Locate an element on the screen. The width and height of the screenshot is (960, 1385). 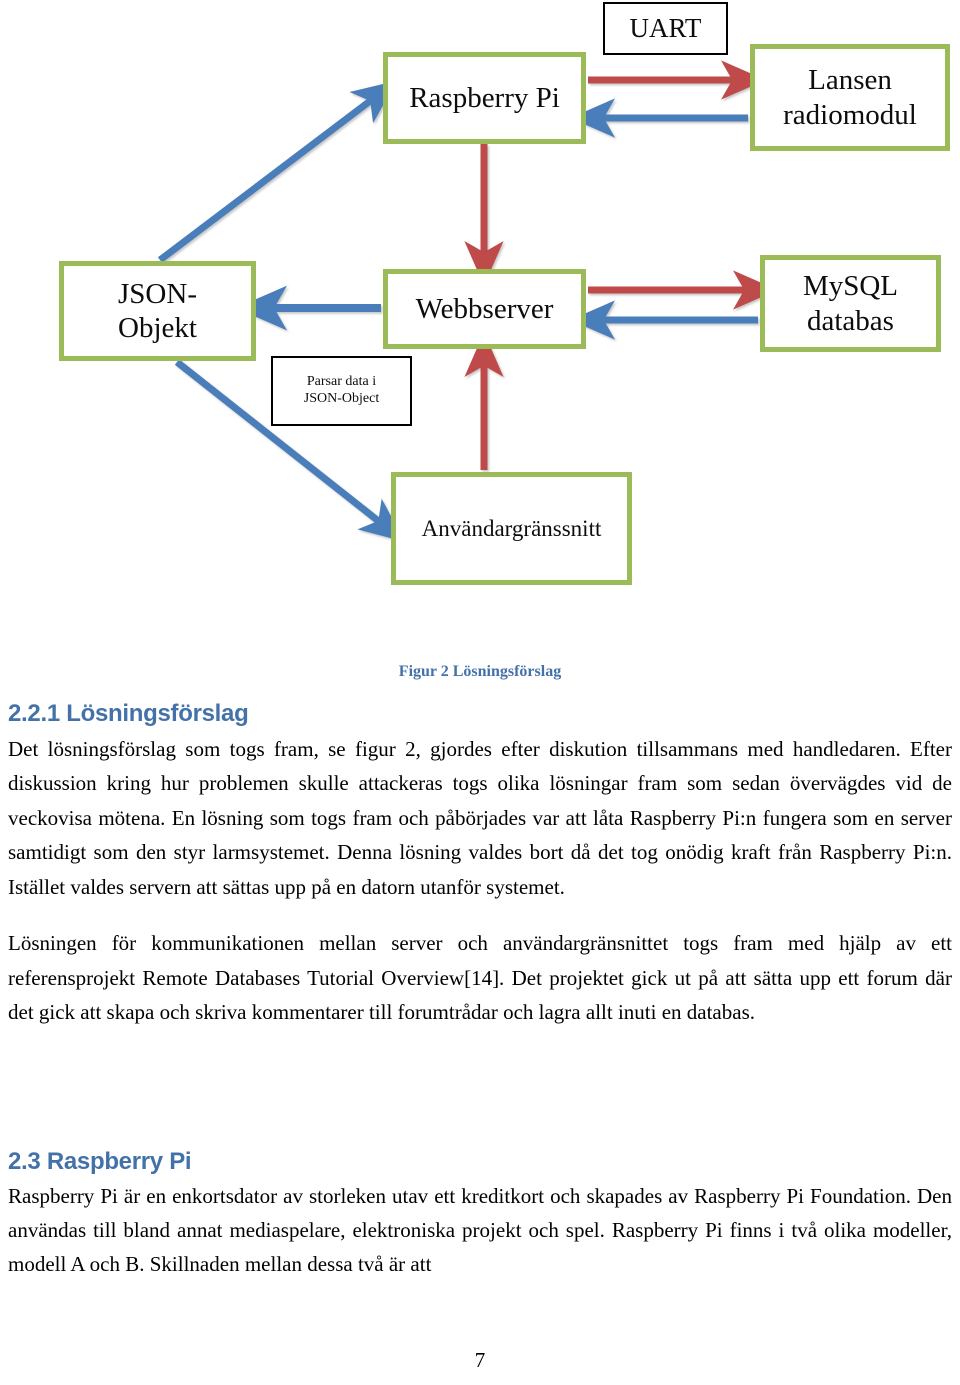
diagram-node-webbserver-label: Webbserver is located at coordinates (484, 308).